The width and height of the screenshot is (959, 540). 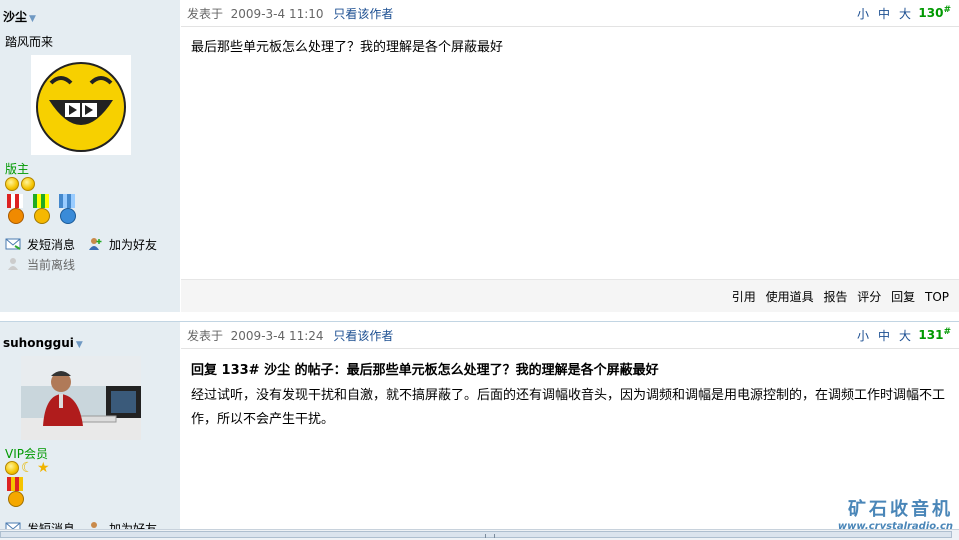 What do you see at coordinates (869, 297) in the screenshot?
I see `rate-button: 评分` at bounding box center [869, 297].